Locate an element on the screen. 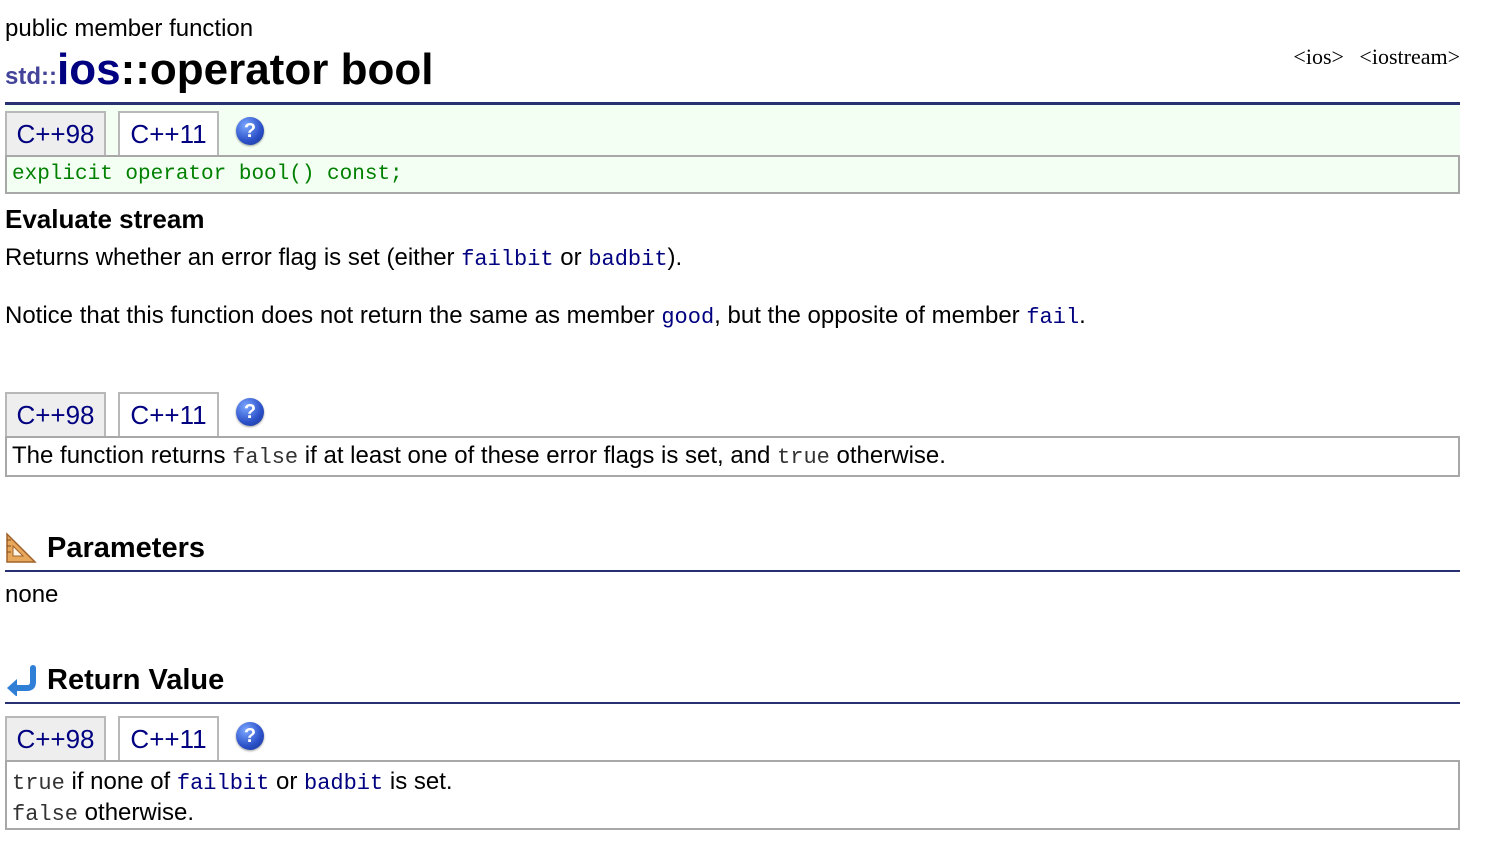 The width and height of the screenshot is (1486, 845). class-name: ios is located at coordinates (89, 69).